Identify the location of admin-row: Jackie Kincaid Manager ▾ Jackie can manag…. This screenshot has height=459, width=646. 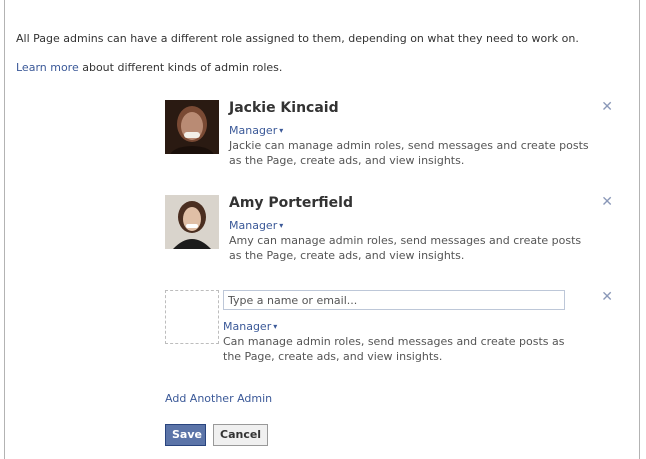
(390, 133).